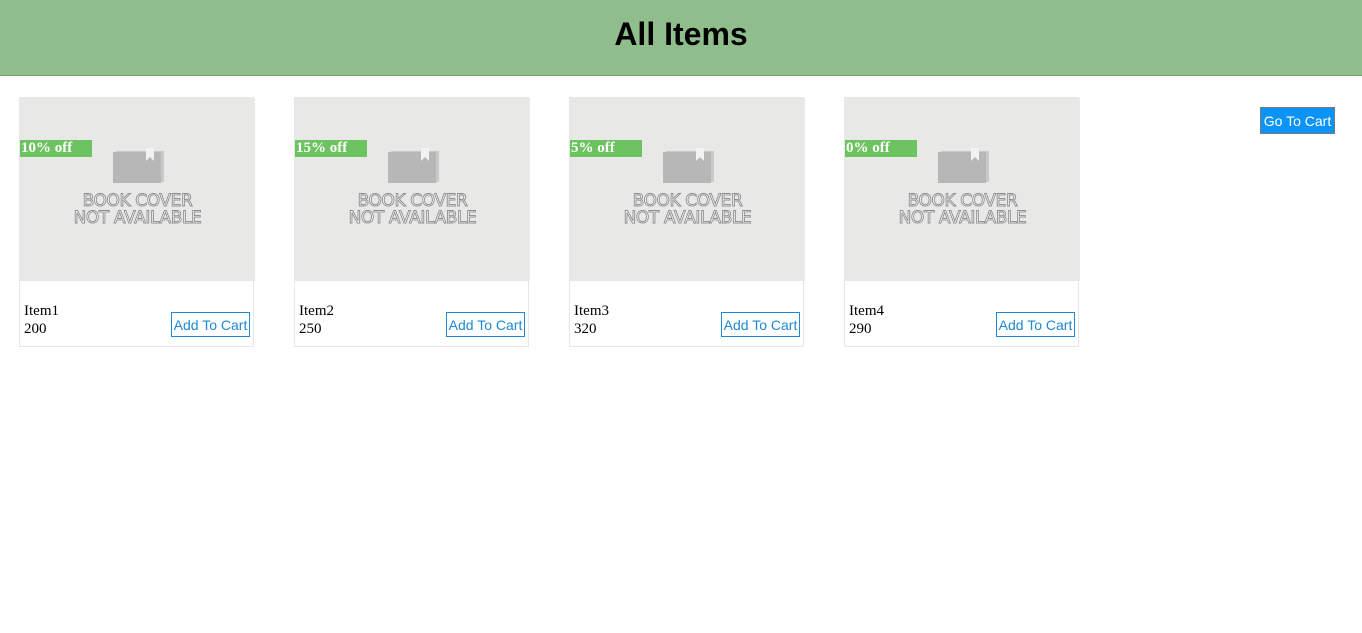  Describe the element at coordinates (331, 148) in the screenshot. I see `discount-badge: 15% off` at that location.